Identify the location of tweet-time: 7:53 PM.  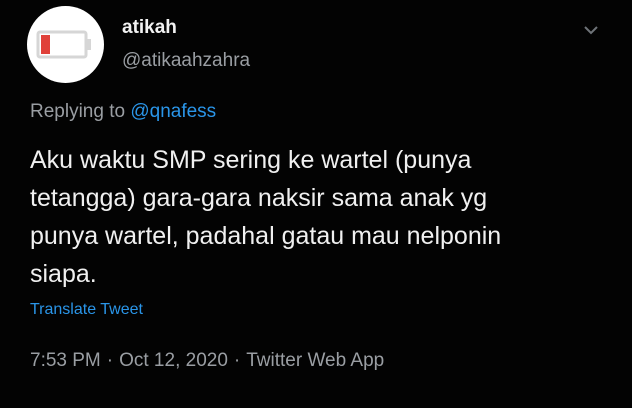
(65, 360).